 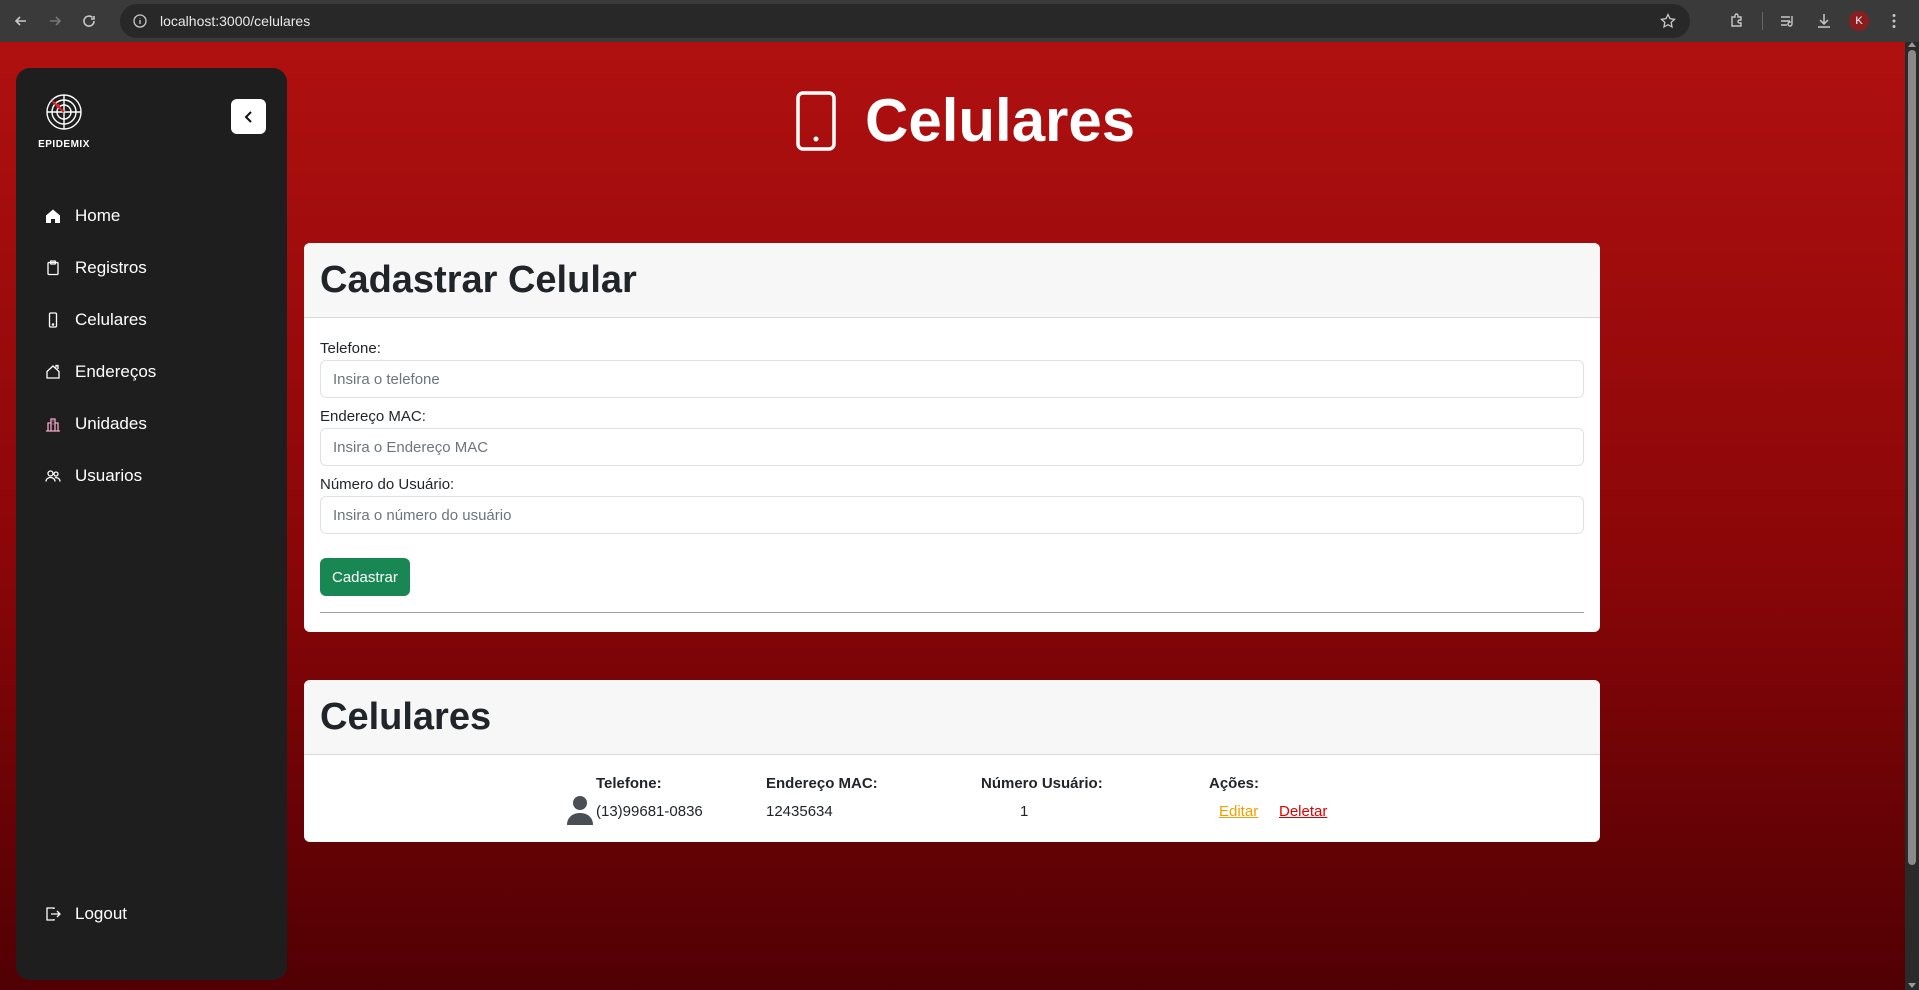 What do you see at coordinates (151, 914) in the screenshot?
I see `logout-button: Logout` at bounding box center [151, 914].